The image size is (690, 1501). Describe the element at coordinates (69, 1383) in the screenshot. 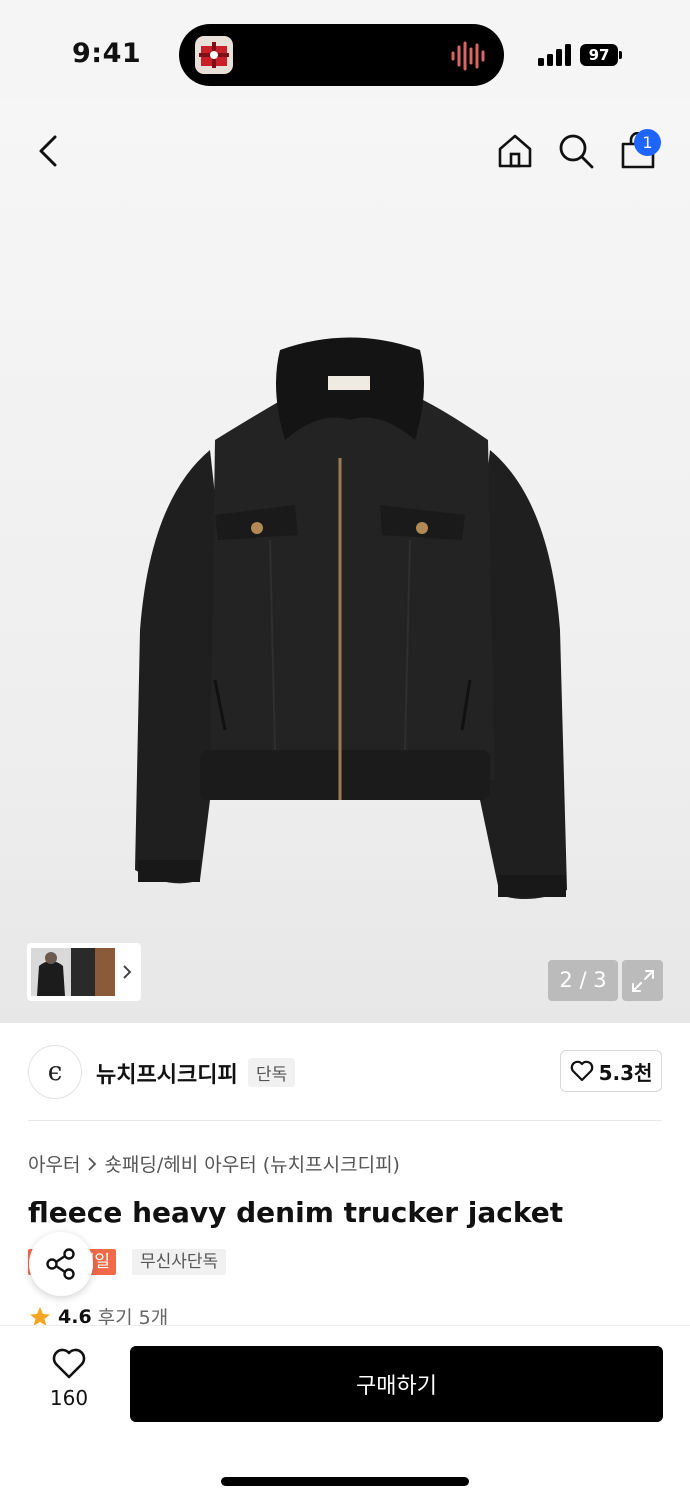

I see `wishlist-button: 160` at that location.